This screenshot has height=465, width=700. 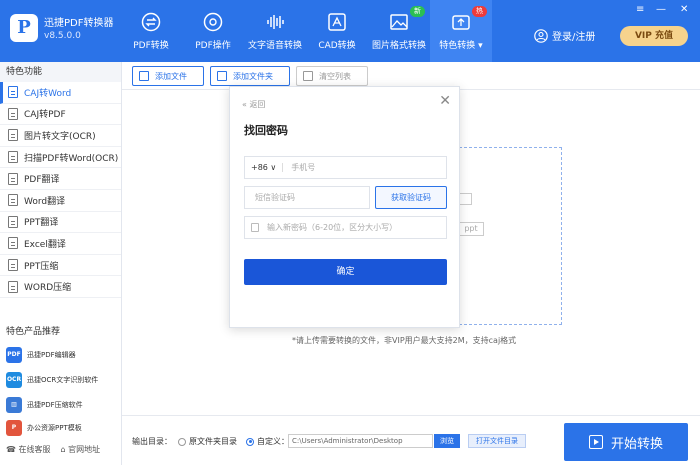 I want to click on audio-wave-icon, so click(x=275, y=22).